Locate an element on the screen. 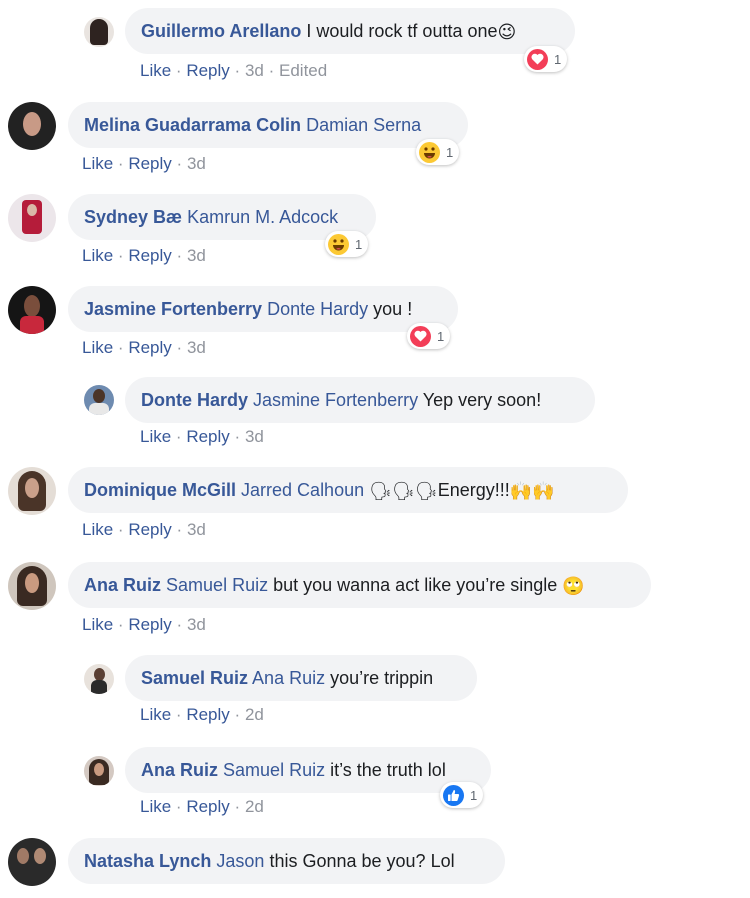 The width and height of the screenshot is (750, 898). comment-author: Donte Hardy is located at coordinates (194, 400).